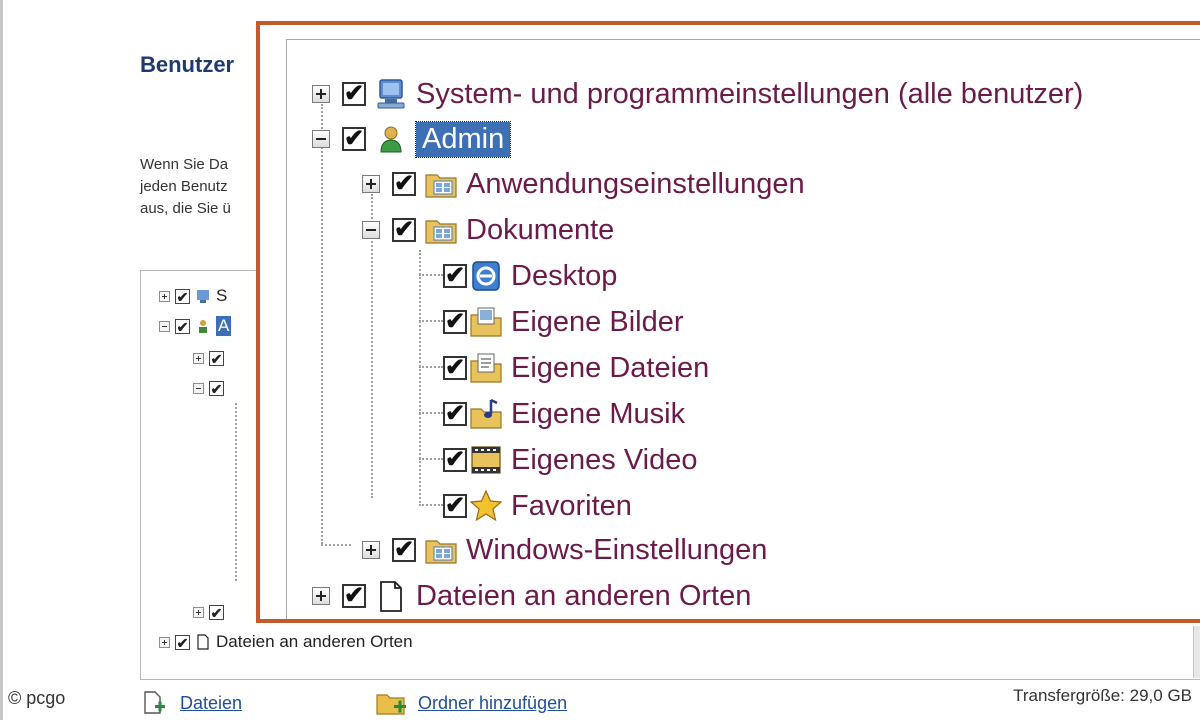 The width and height of the screenshot is (1200, 720). I want to click on tree-row-label: Dateien an anderen Orten, so click(314, 641).